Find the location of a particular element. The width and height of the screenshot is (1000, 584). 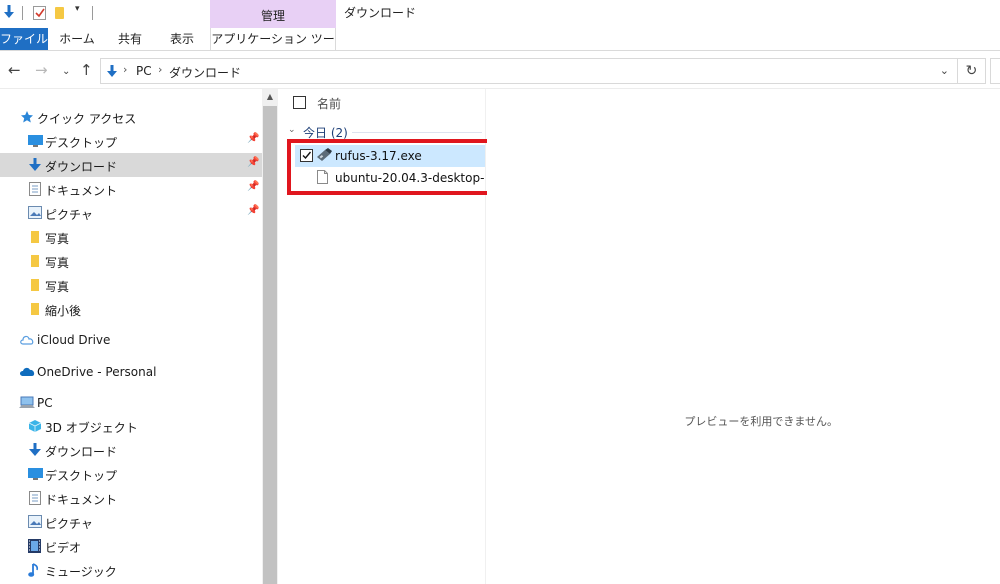

nav-label: デスクトップ is located at coordinates (81, 476).